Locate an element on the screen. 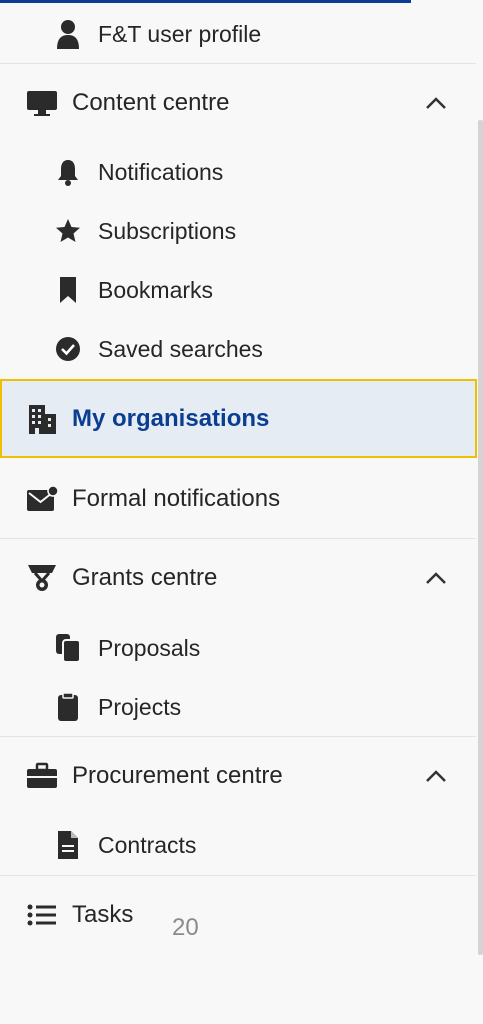 This screenshot has height=1024, width=483. menu-item-label: Projects is located at coordinates (140, 706).